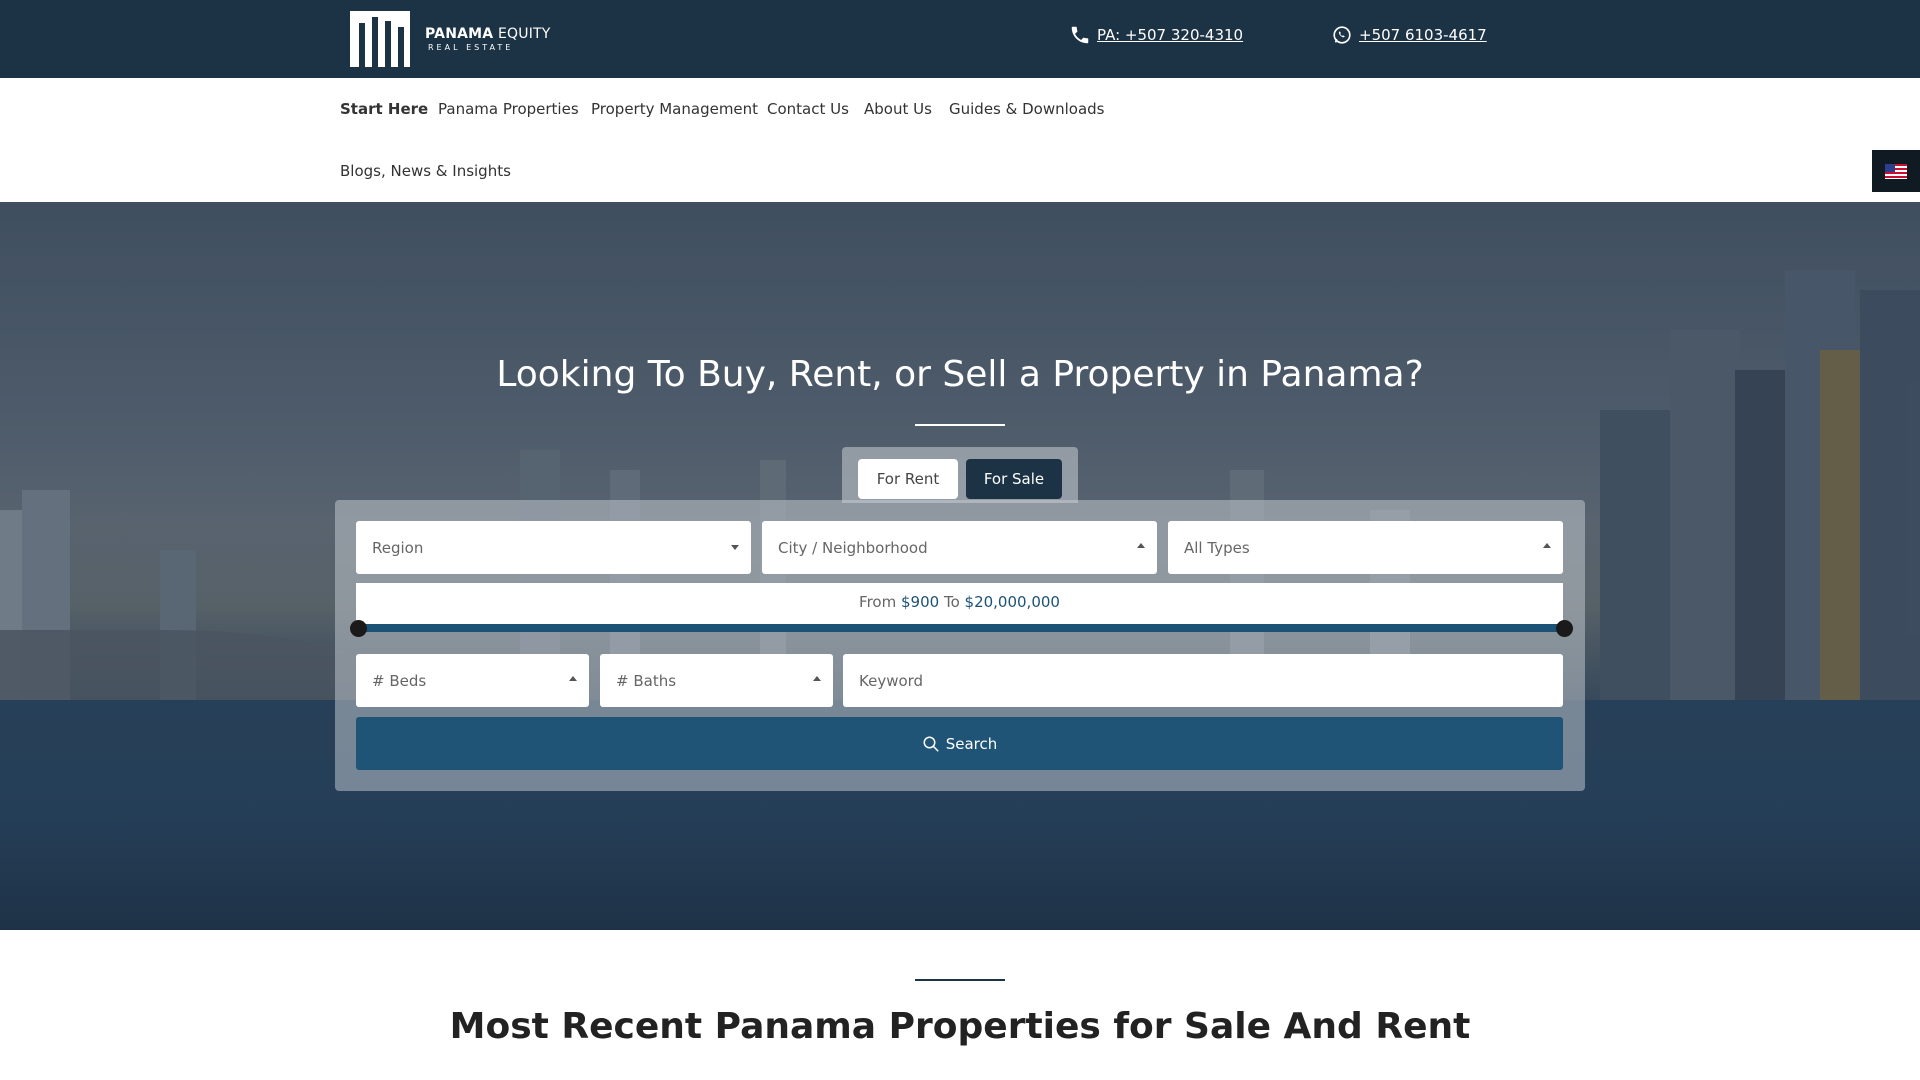  Describe the element at coordinates (1365, 547) in the screenshot. I see `property-type-select: All Types` at that location.